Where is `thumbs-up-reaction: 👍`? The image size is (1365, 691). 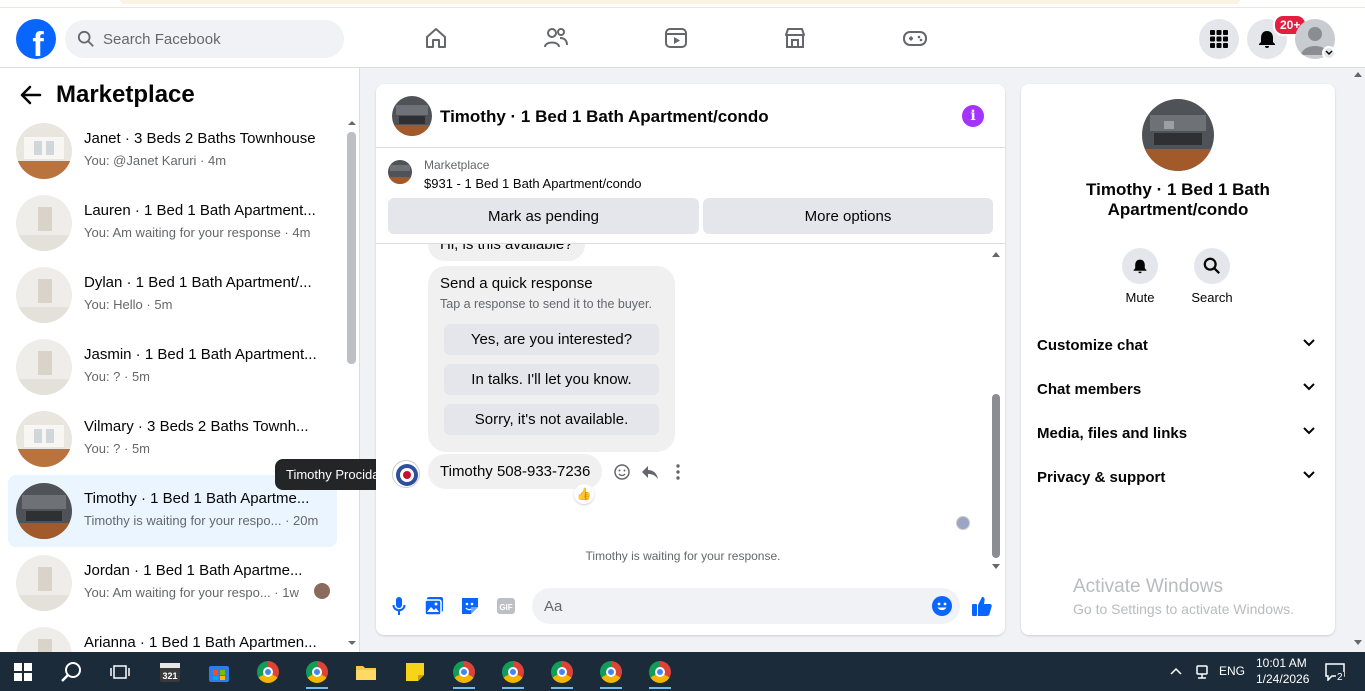
thumbs-up-reaction: 👍 is located at coordinates (584, 494).